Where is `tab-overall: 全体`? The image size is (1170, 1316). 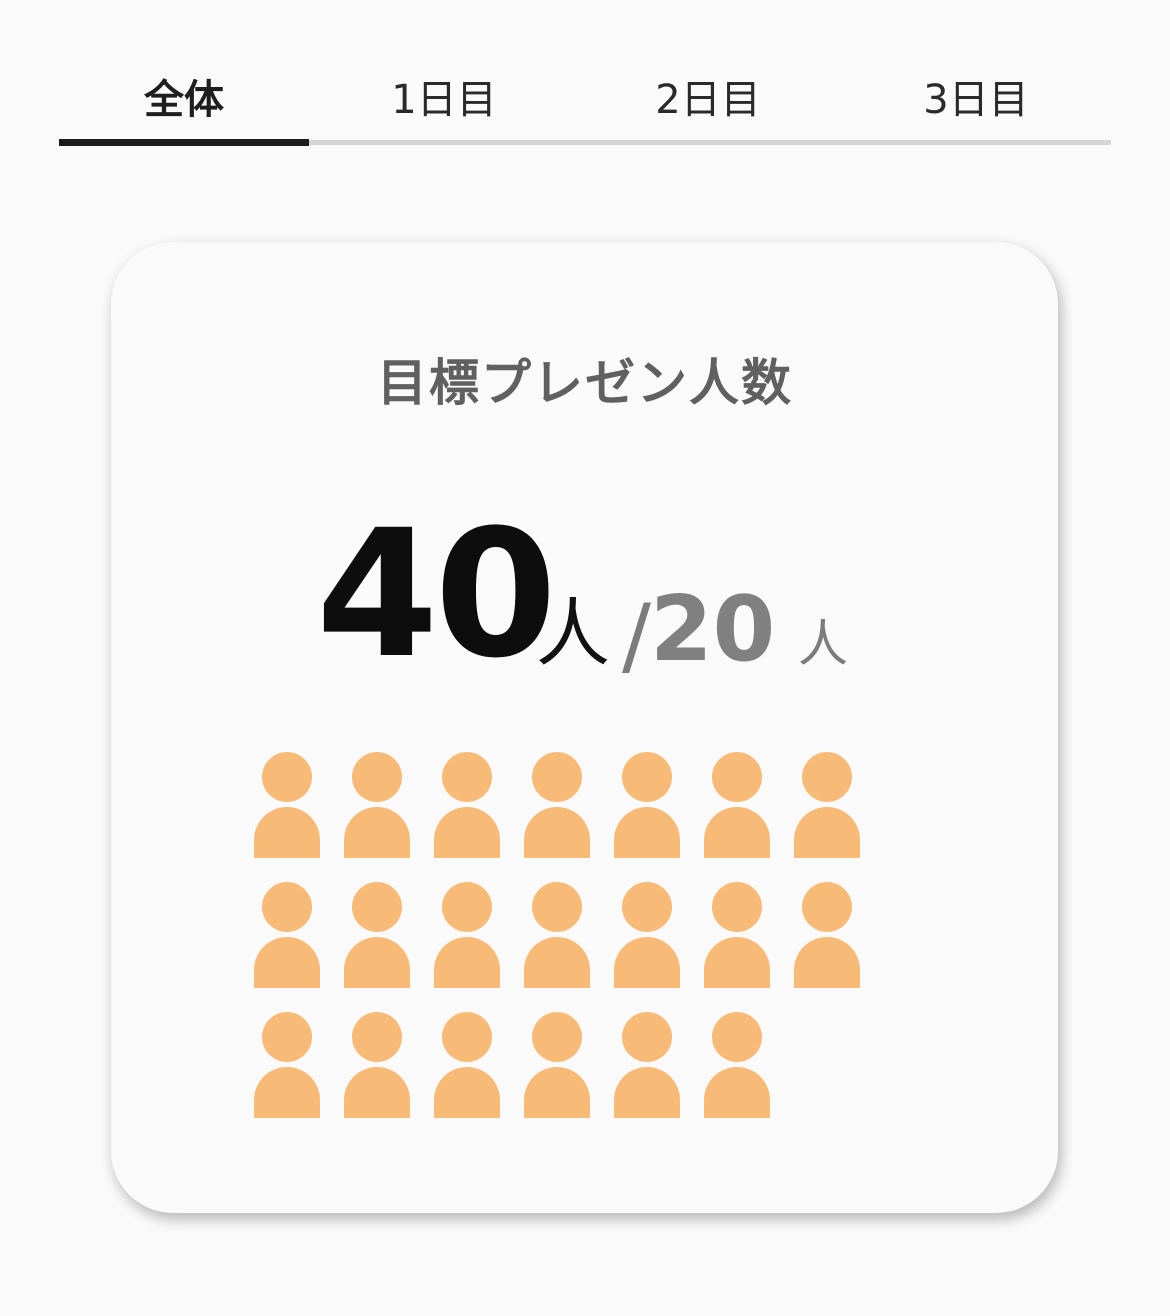
tab-overall: 全体 is located at coordinates (184, 100).